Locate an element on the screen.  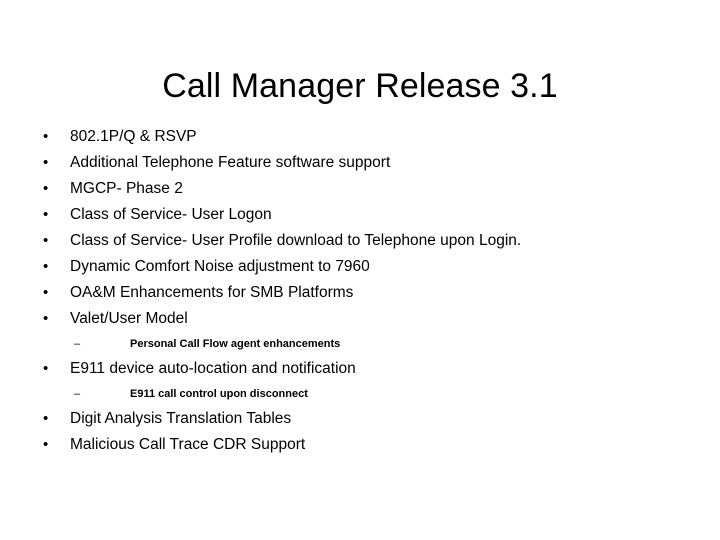
bullet-text: 802.1P/Q & RSVP is located at coordinates (133, 136).